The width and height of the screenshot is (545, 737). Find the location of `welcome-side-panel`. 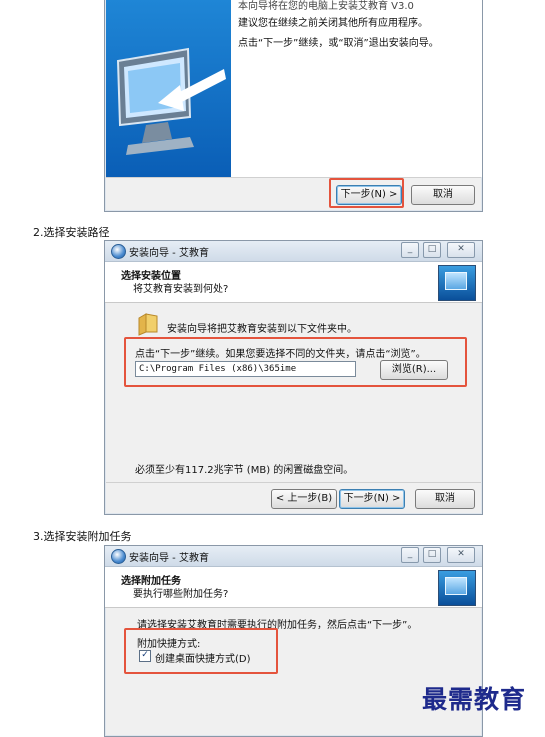

welcome-side-panel is located at coordinates (168, 88).